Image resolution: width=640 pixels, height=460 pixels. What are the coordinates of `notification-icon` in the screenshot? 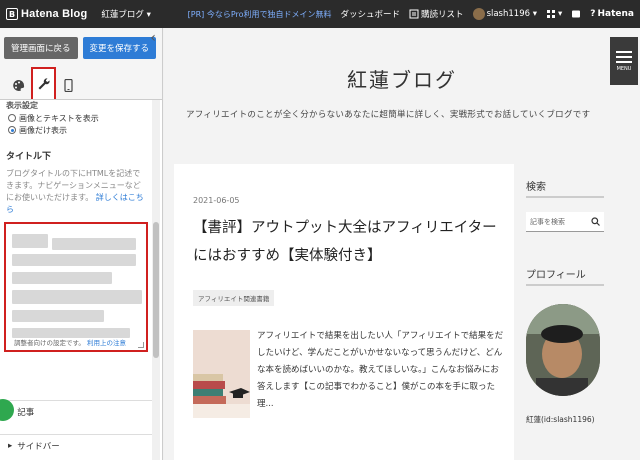 It's located at (576, 14).